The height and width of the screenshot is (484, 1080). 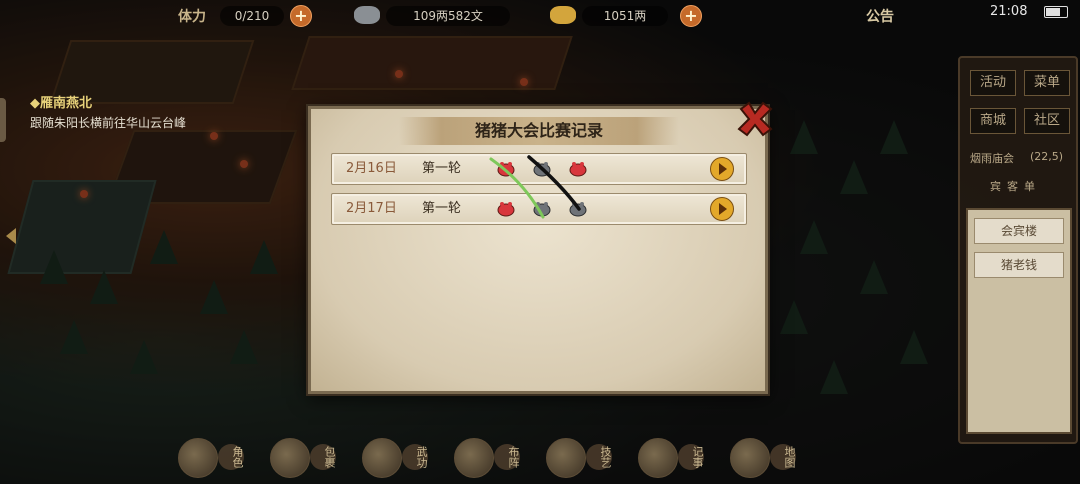 I want to click on menu-bag: 包裹, so click(x=307, y=458).